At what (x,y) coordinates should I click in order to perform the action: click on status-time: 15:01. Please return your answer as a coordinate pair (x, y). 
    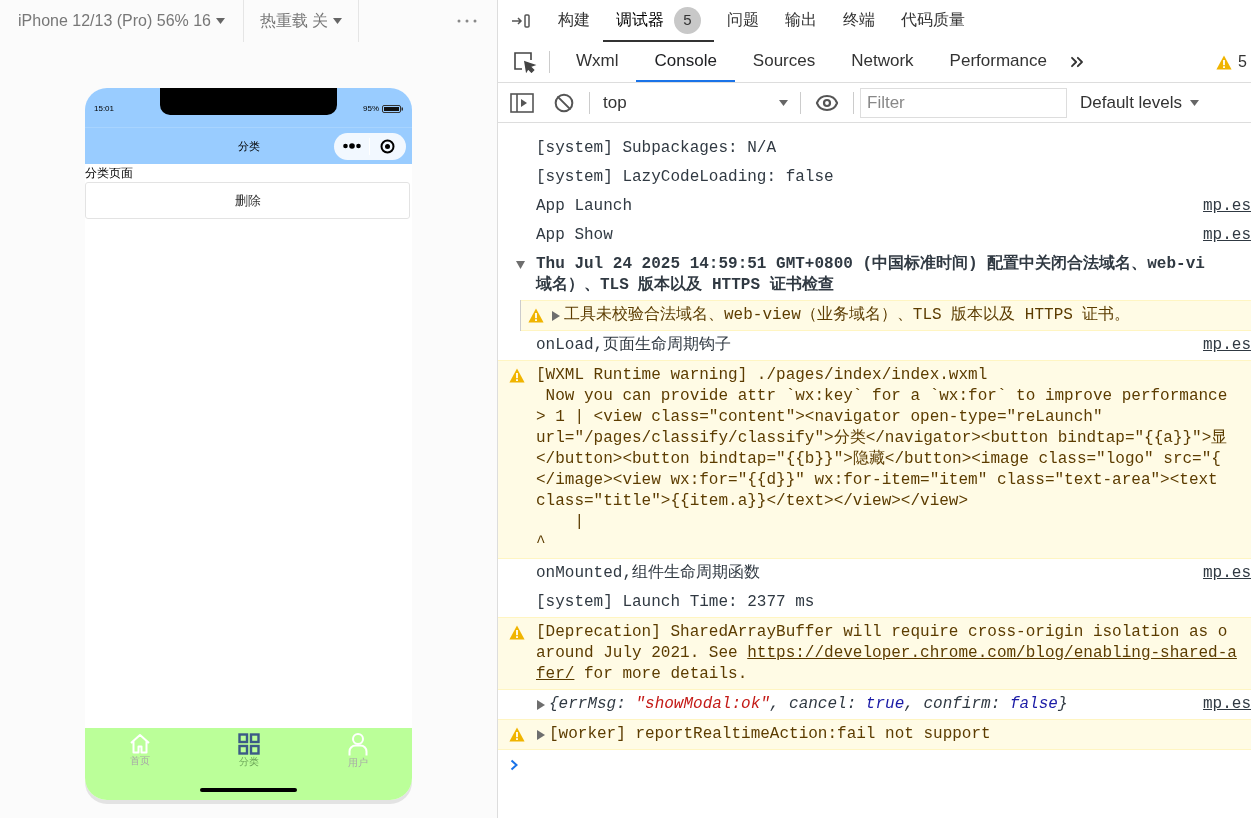
    Looking at the image, I should click on (104, 109).